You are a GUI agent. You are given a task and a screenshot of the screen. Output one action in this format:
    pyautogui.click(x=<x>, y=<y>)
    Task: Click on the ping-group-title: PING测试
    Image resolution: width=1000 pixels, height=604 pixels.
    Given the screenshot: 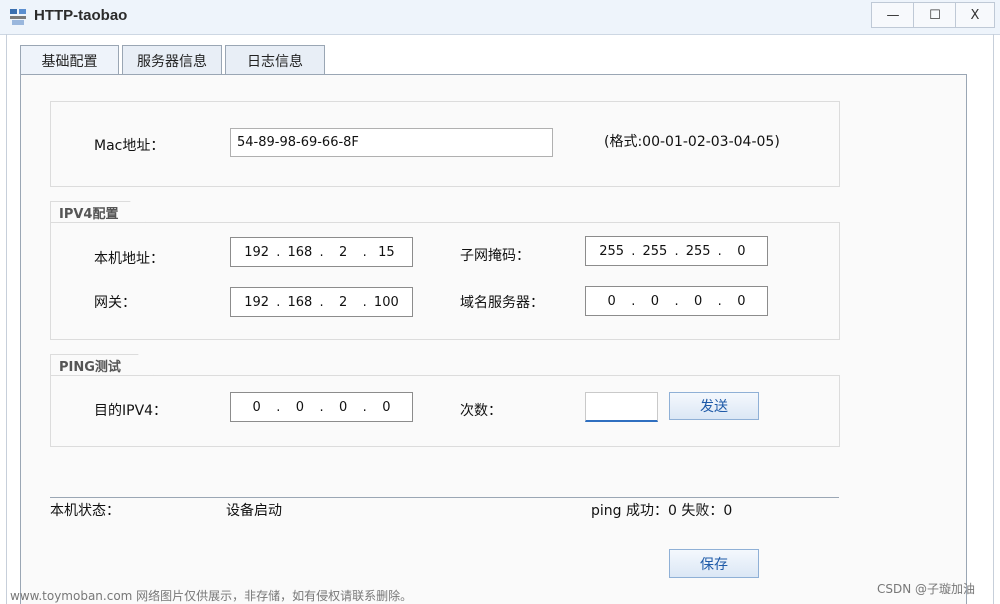 What is the action you would take?
    pyautogui.click(x=102, y=365)
    